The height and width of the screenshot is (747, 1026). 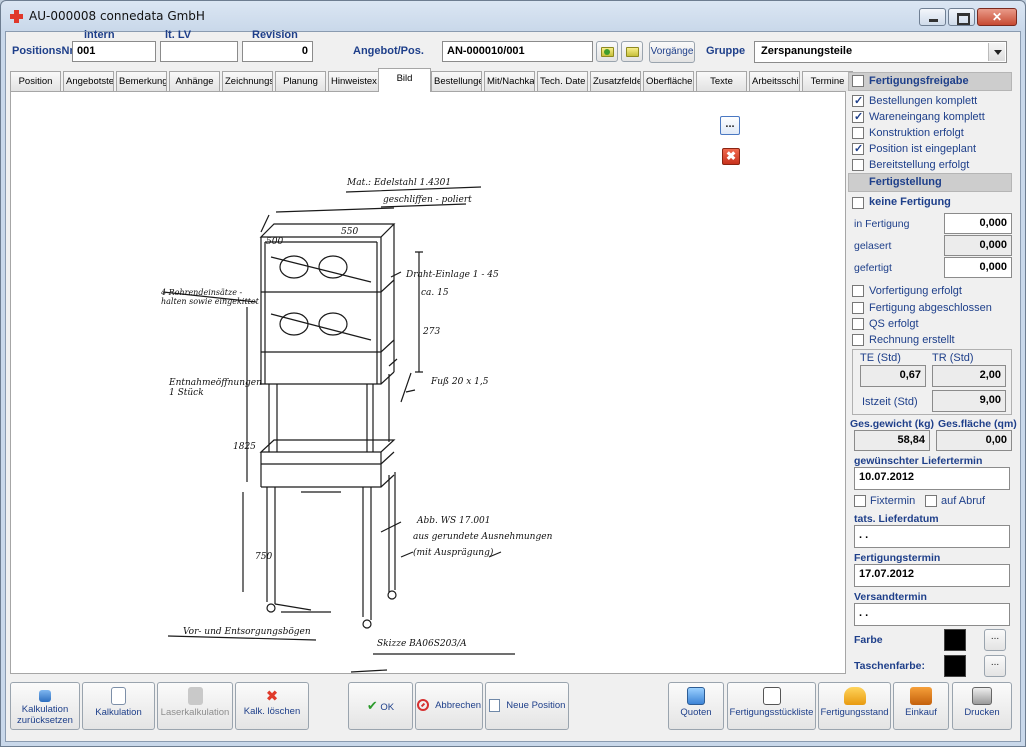 I want to click on tab-tech-daten: Tech. Date, so click(x=562, y=81).